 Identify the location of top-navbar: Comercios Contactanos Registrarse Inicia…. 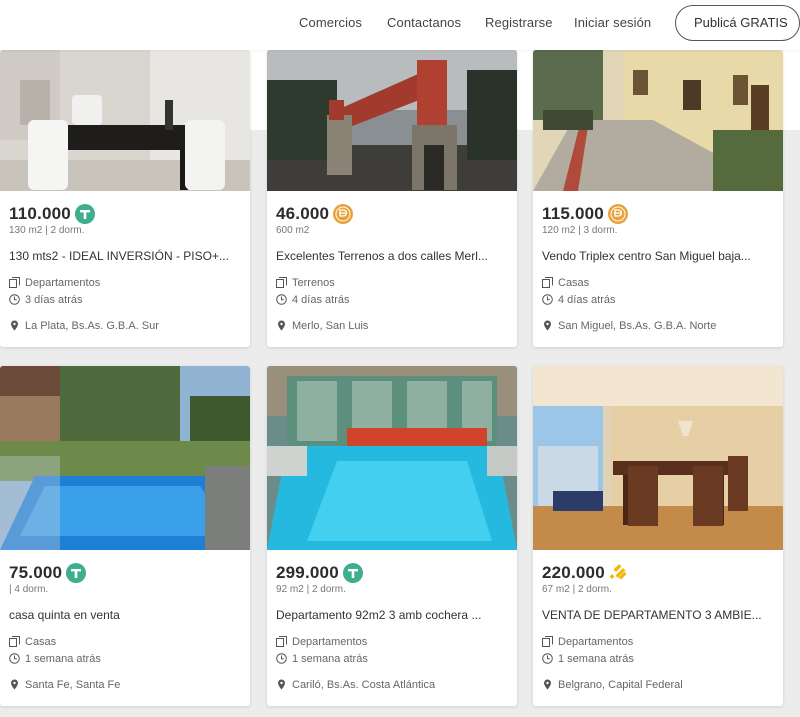
(400, 25).